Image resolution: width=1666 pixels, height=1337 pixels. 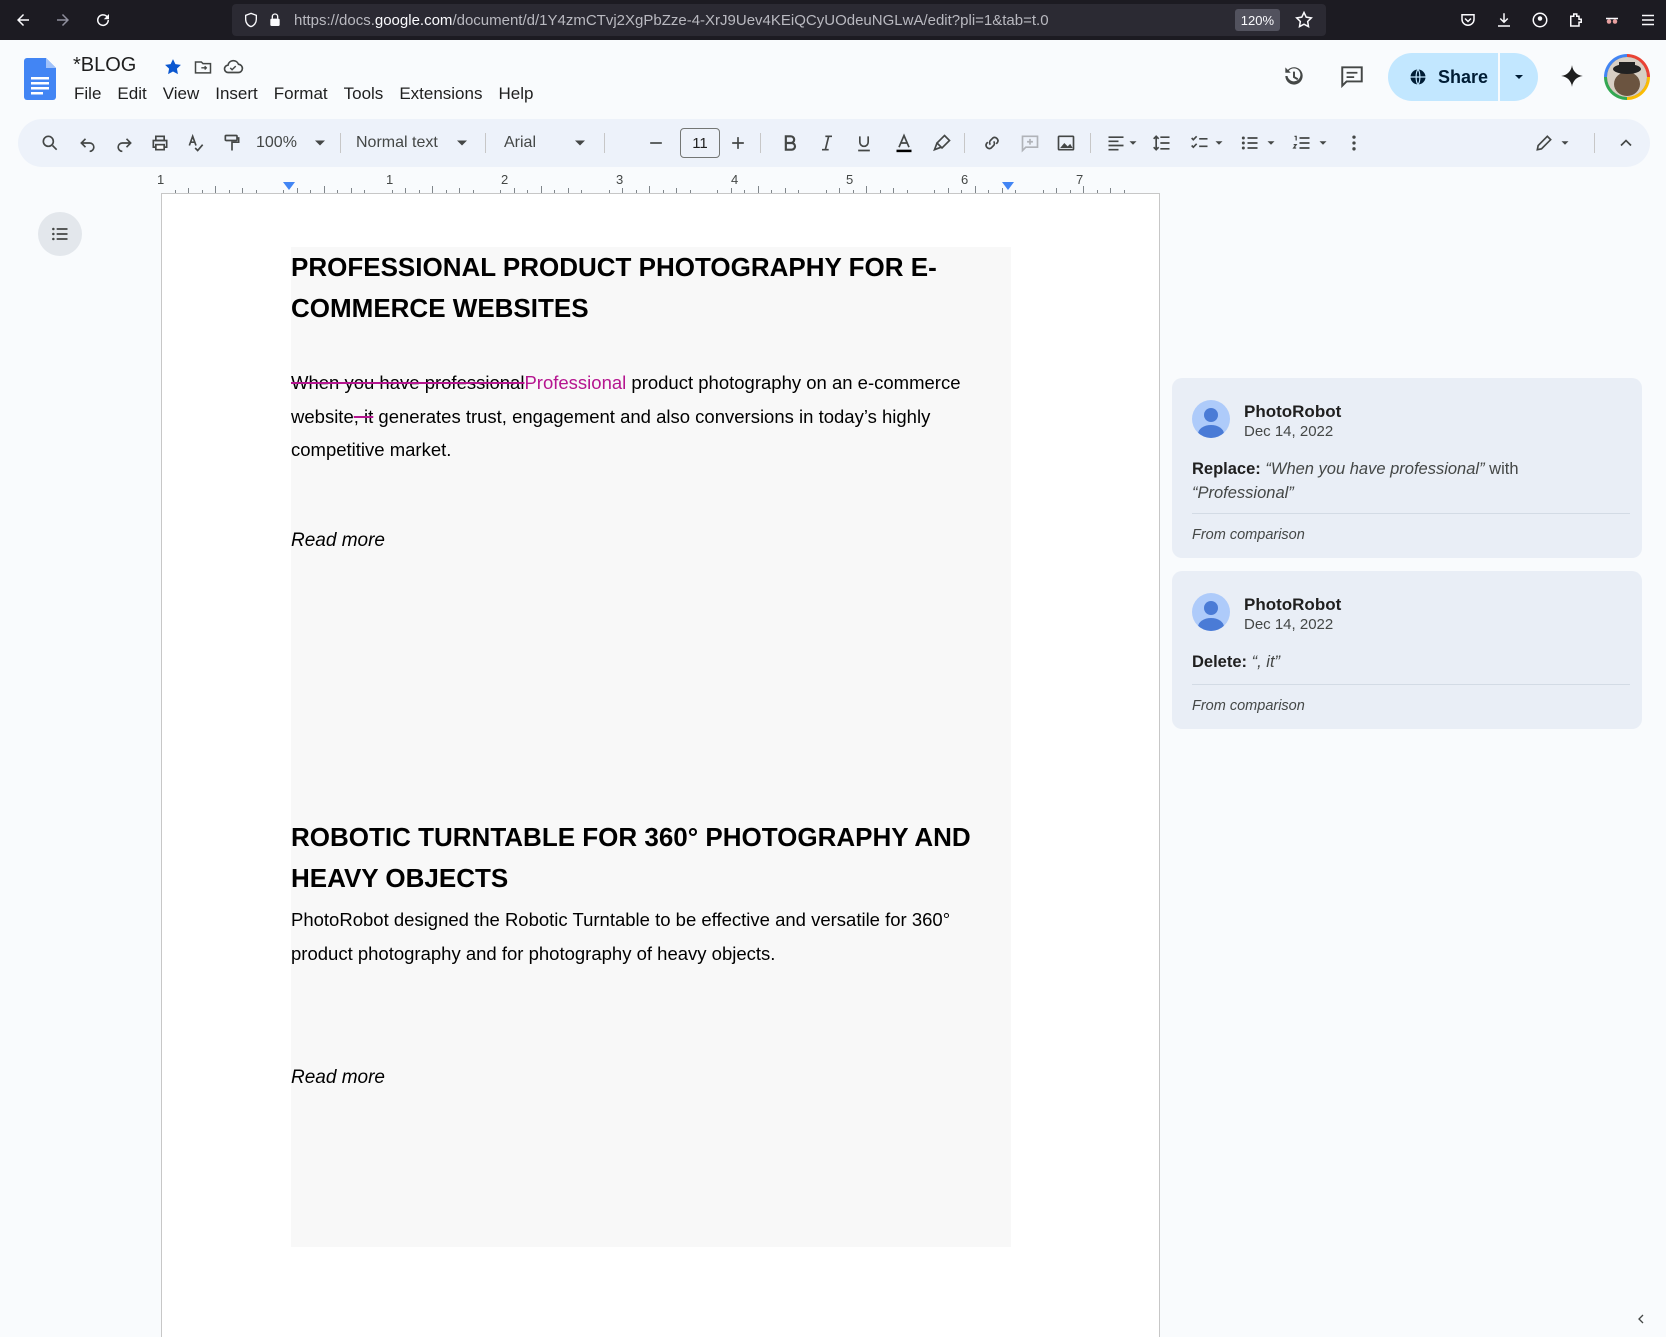 What do you see at coordinates (1468, 20) in the screenshot?
I see `pocket-icon` at bounding box center [1468, 20].